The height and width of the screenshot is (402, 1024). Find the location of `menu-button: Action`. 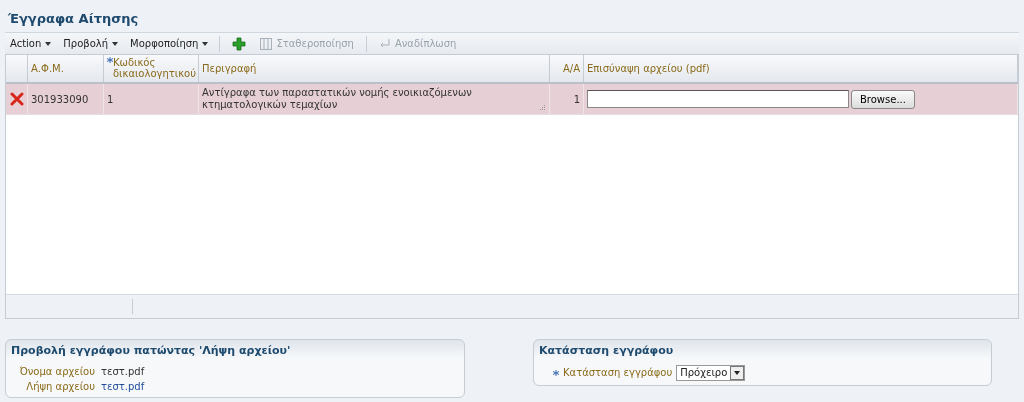

menu-button: Action is located at coordinates (31, 43).